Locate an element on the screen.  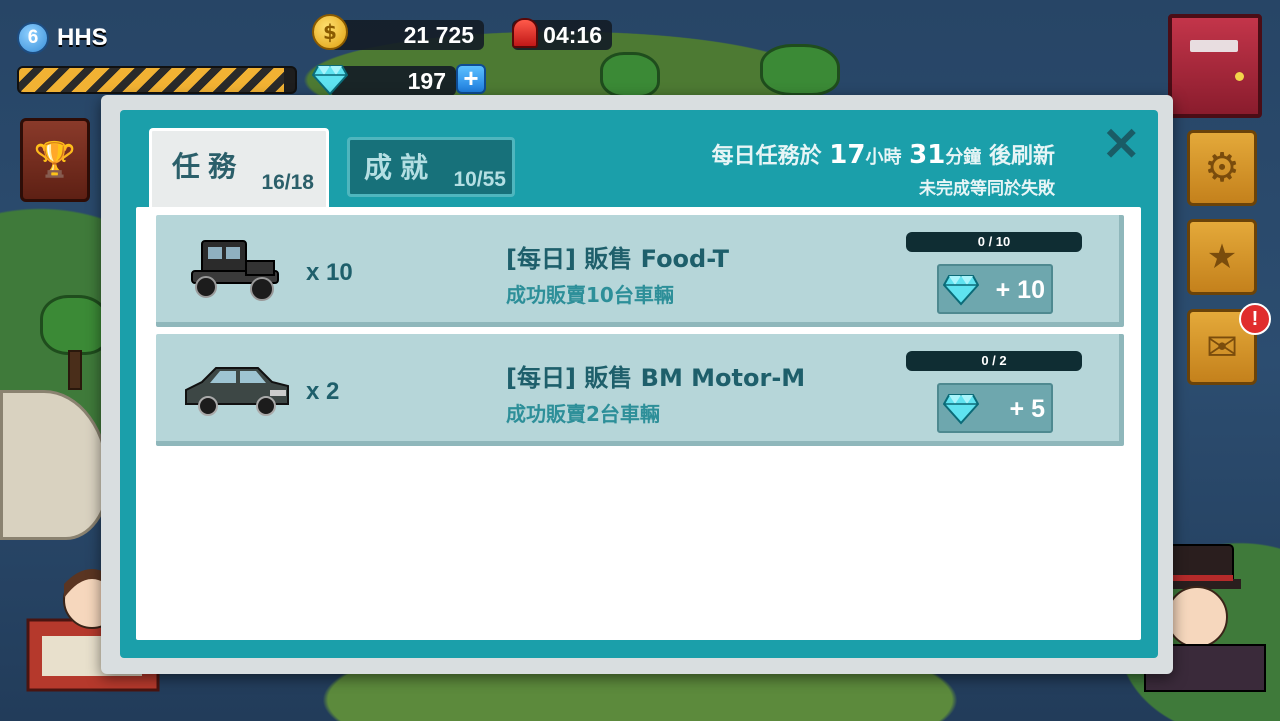
close-button: ✕ is located at coordinates (1121, 144).